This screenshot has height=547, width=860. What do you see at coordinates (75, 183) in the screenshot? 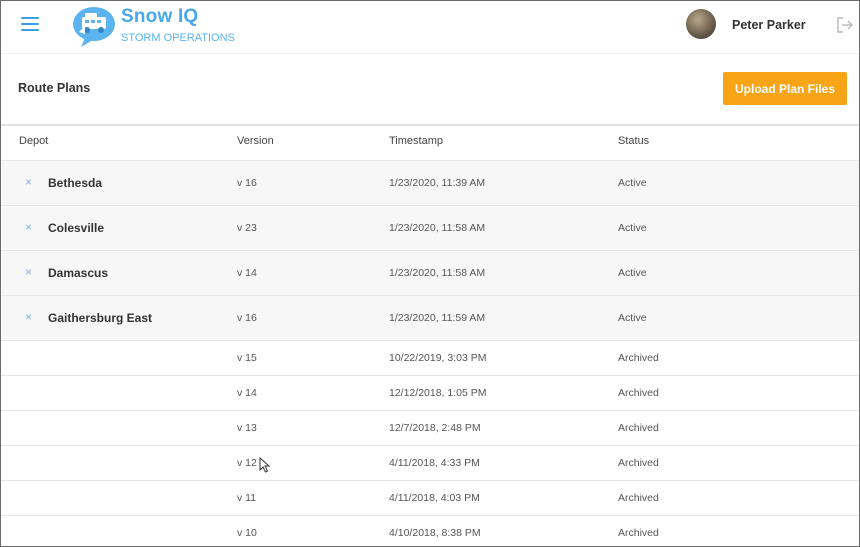
I see `depot-name: Bethesda` at bounding box center [75, 183].